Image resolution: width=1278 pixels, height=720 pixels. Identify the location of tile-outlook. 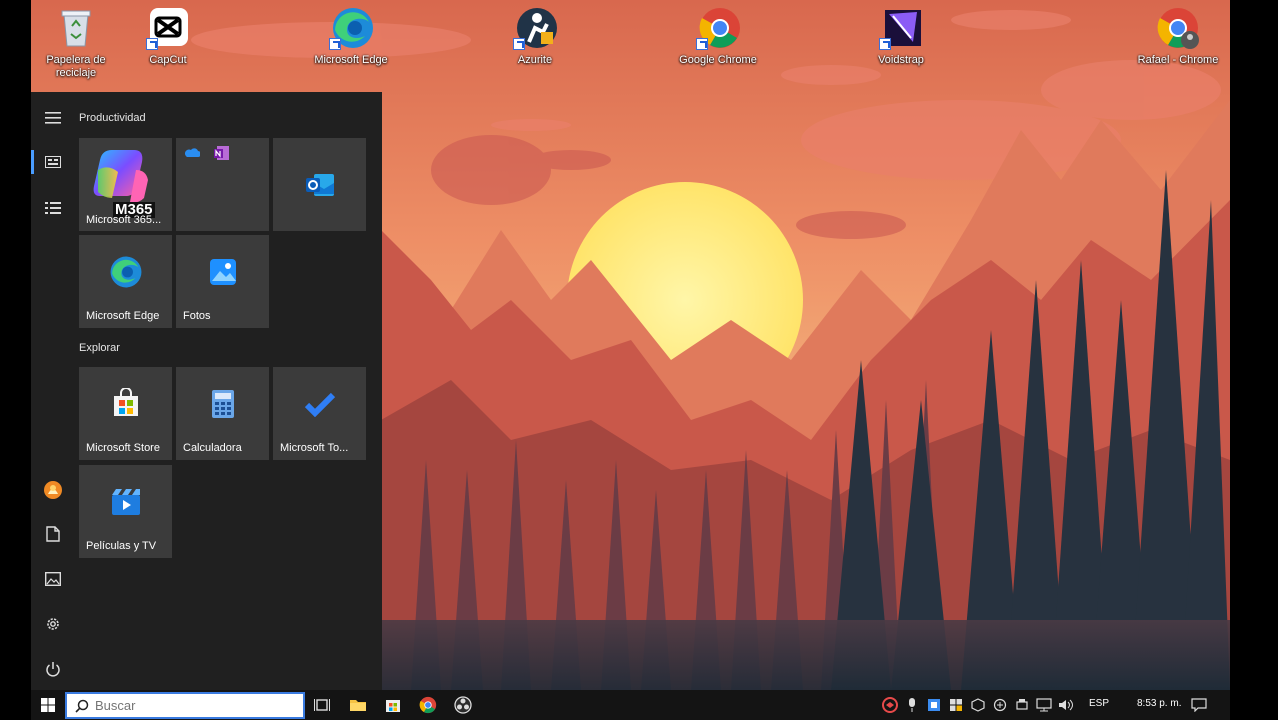
(319, 184).